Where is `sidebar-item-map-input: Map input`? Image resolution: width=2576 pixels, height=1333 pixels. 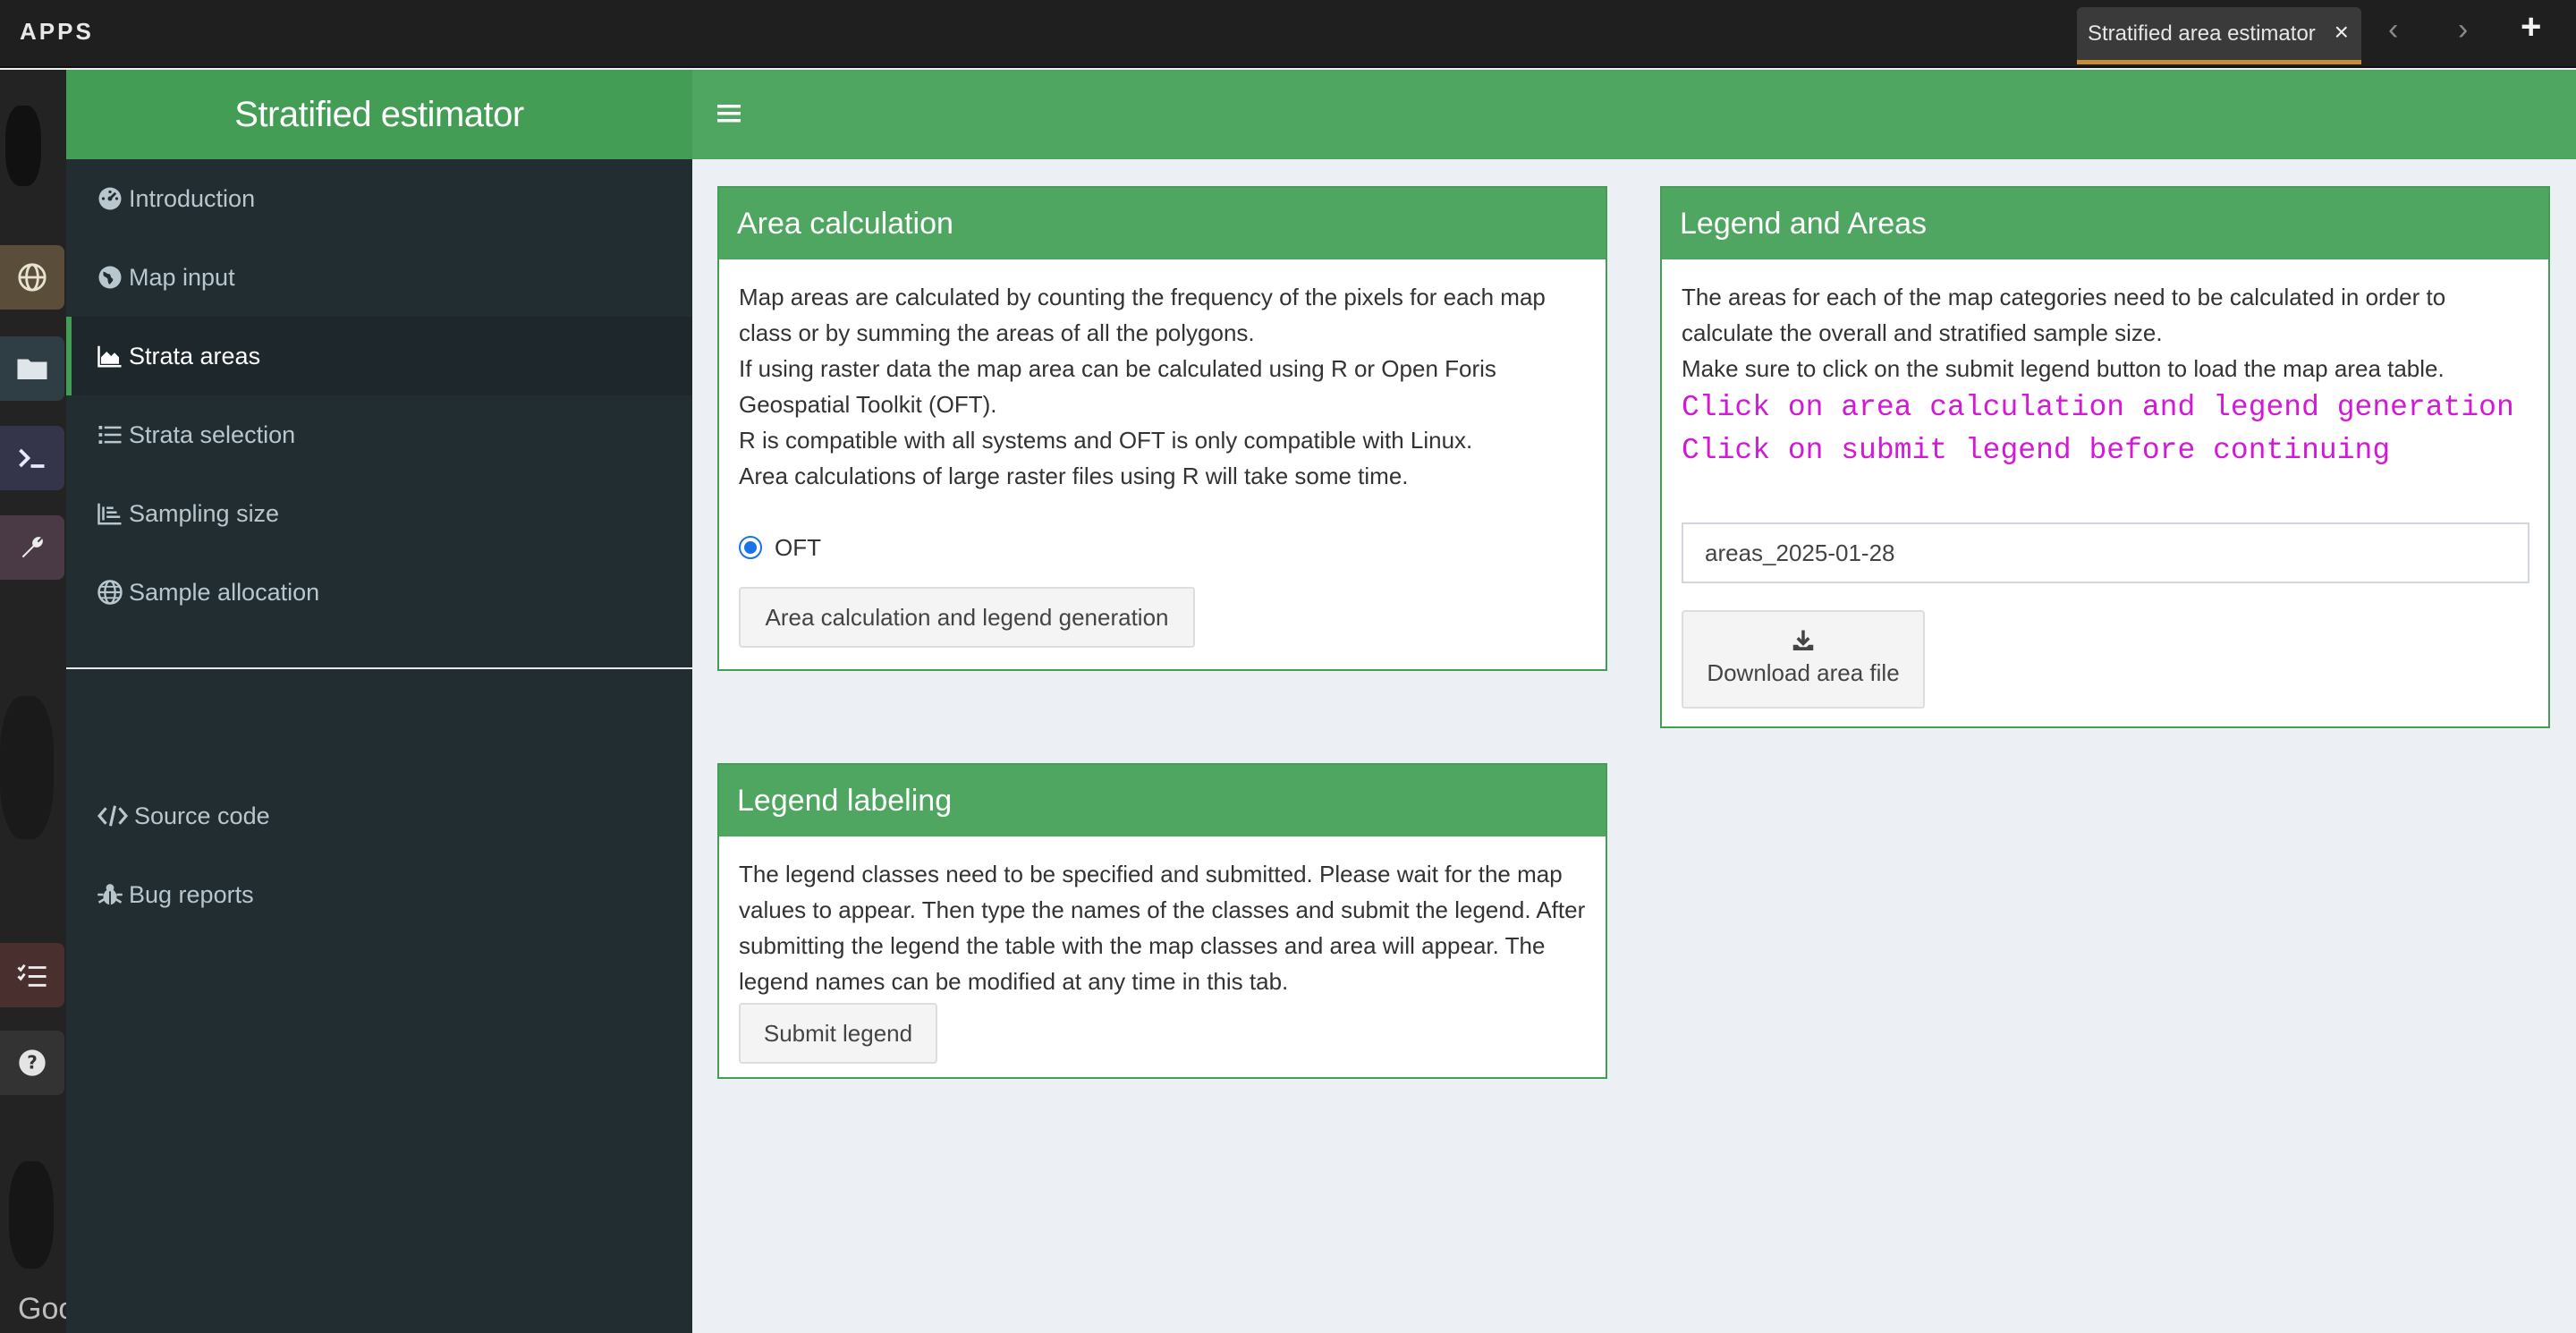 sidebar-item-map-input: Map input is located at coordinates (379, 277).